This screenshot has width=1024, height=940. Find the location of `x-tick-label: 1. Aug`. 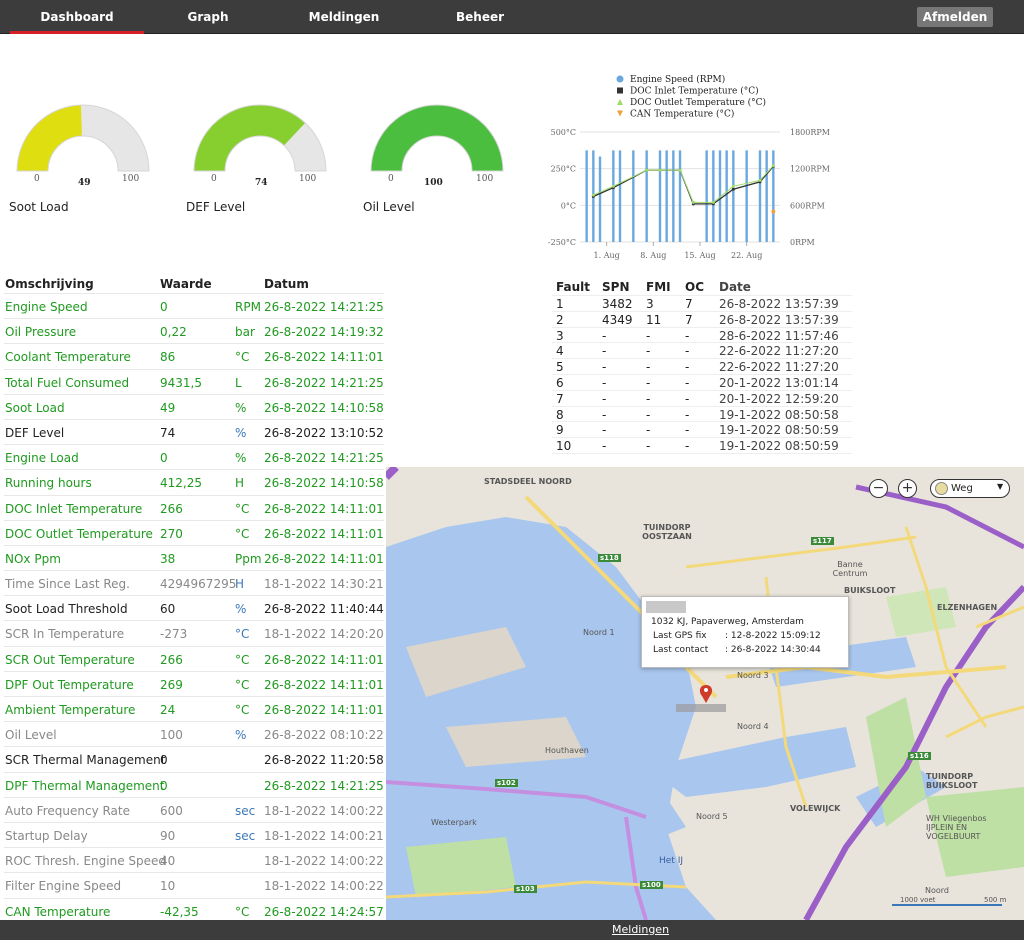

x-tick-label: 1. Aug is located at coordinates (607, 255).